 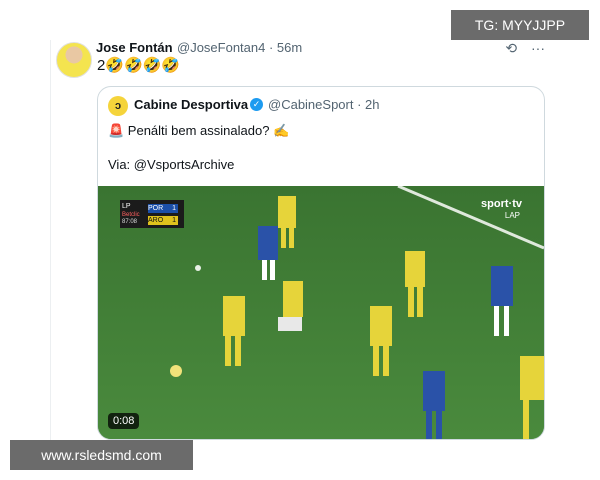 I want to click on scorebug-sponsor: Betclic, so click(x=131, y=215).